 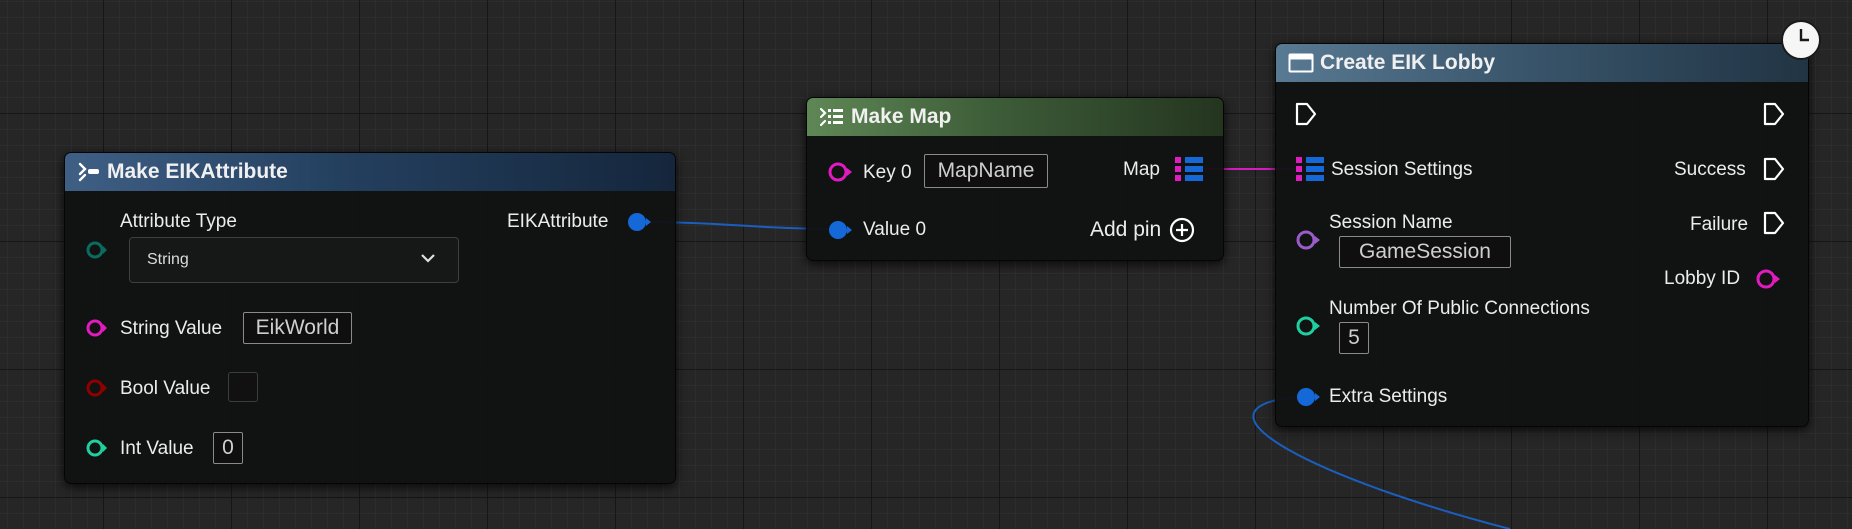 I want to click on public-connections-label: Number Of Public Connections, so click(x=1459, y=308).